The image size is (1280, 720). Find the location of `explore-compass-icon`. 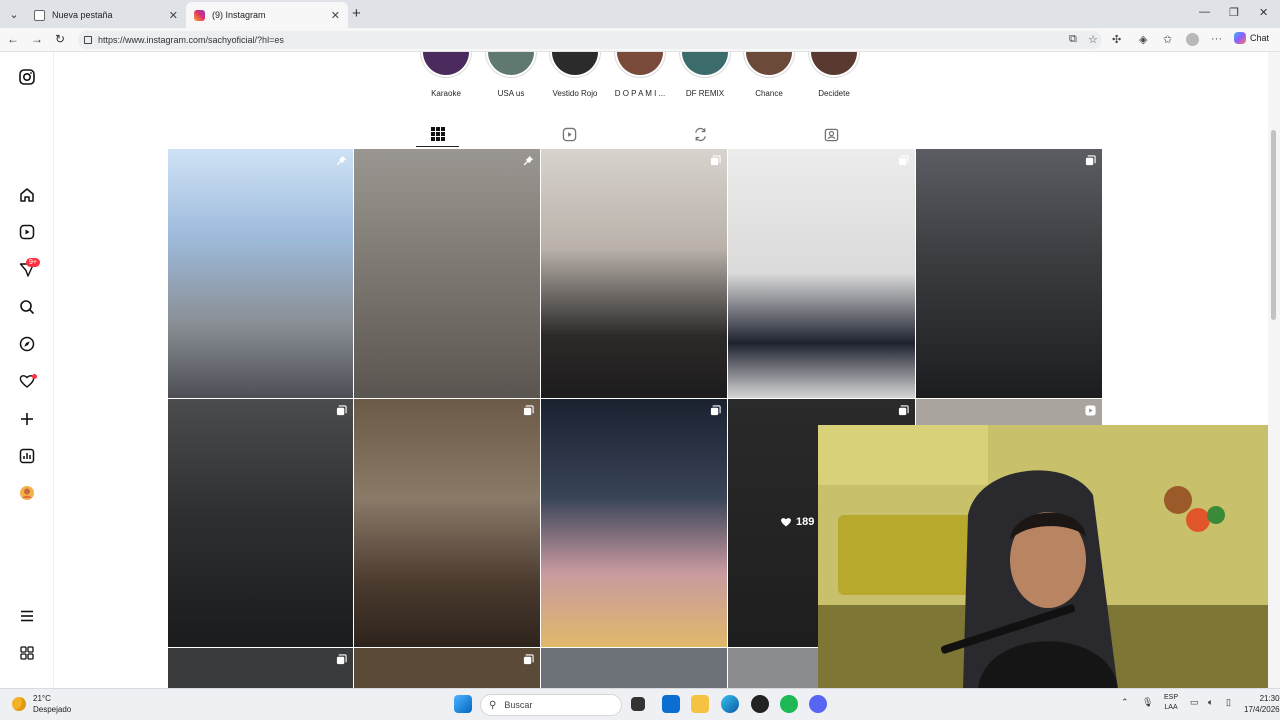

explore-compass-icon is located at coordinates (27, 344).